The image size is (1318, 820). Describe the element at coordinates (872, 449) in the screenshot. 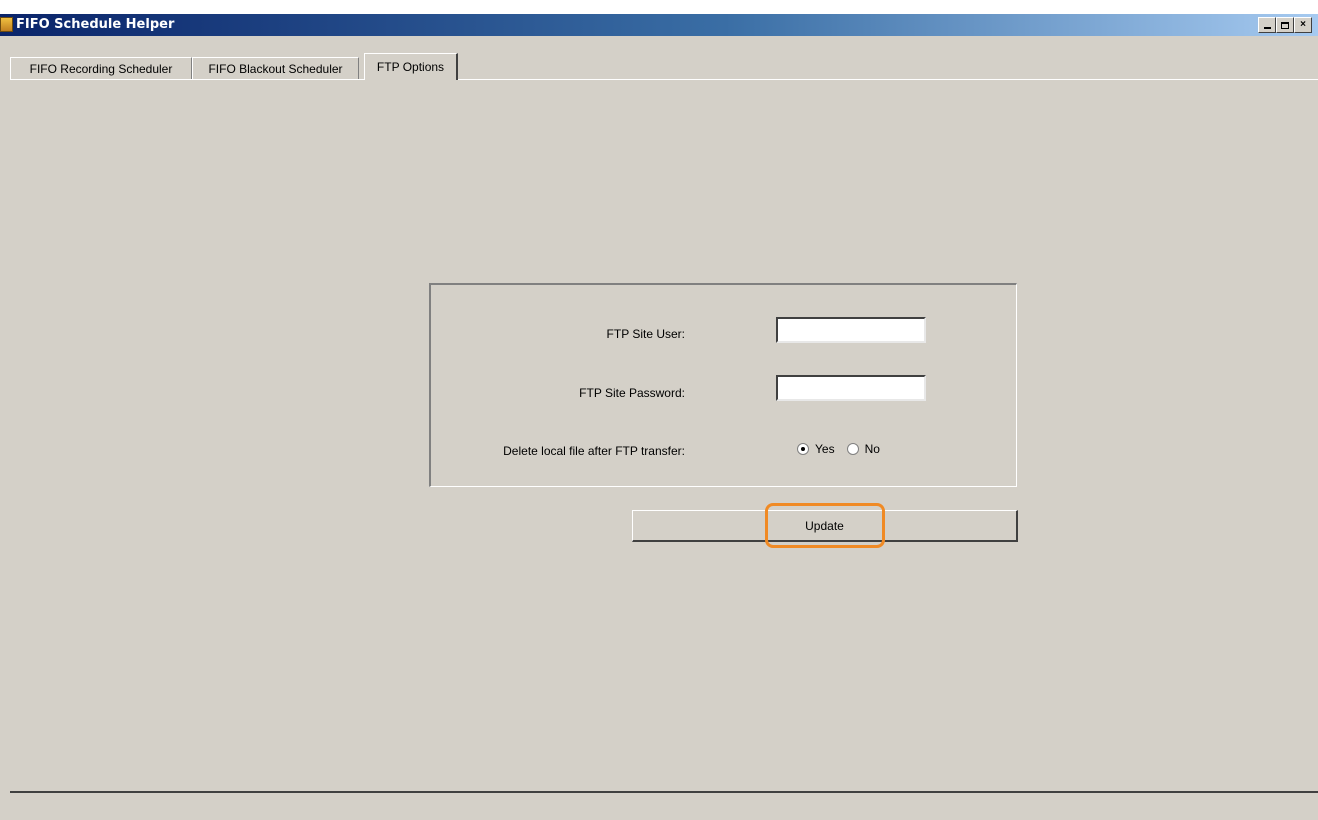

I see `radio-no-label: No` at that location.